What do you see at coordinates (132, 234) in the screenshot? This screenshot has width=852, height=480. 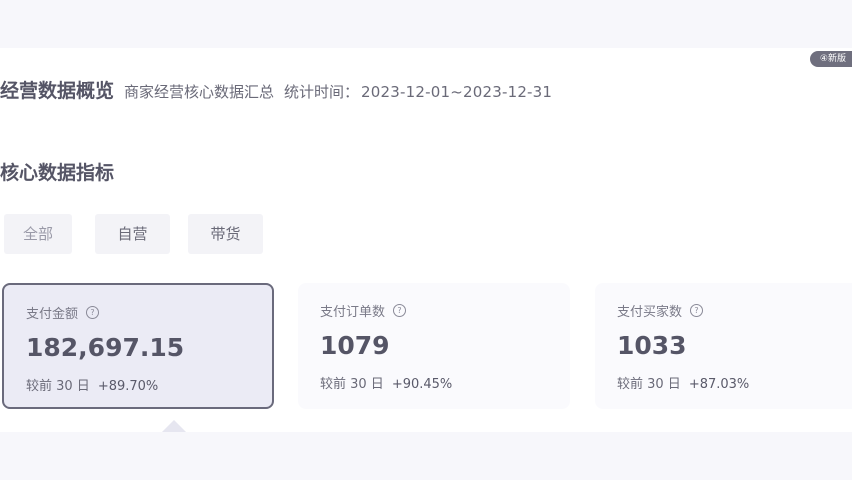 I see `tab-self-operated: 自营` at bounding box center [132, 234].